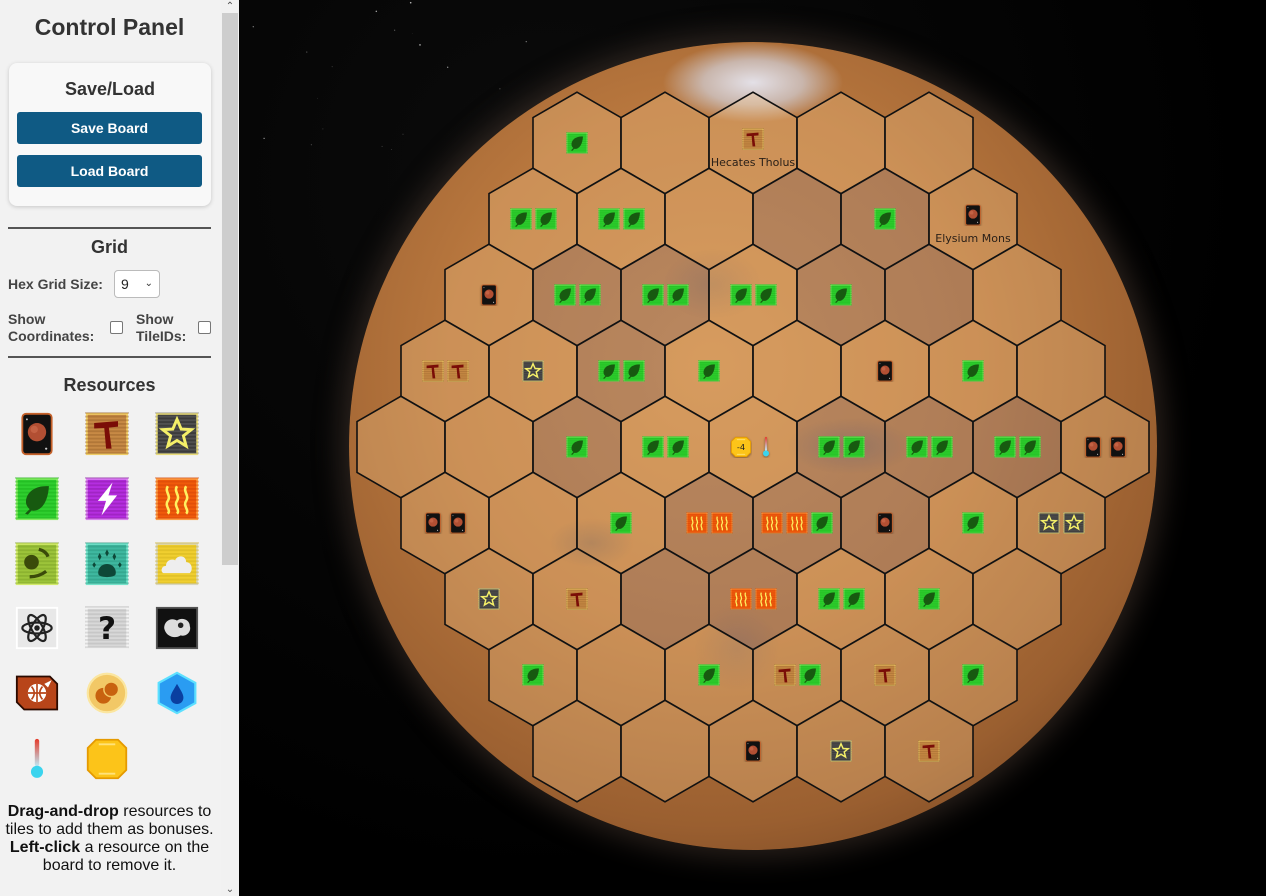 The width and height of the screenshot is (1266, 896). What do you see at coordinates (177, 693) in the screenshot?
I see `resource-ocean-icon` at bounding box center [177, 693].